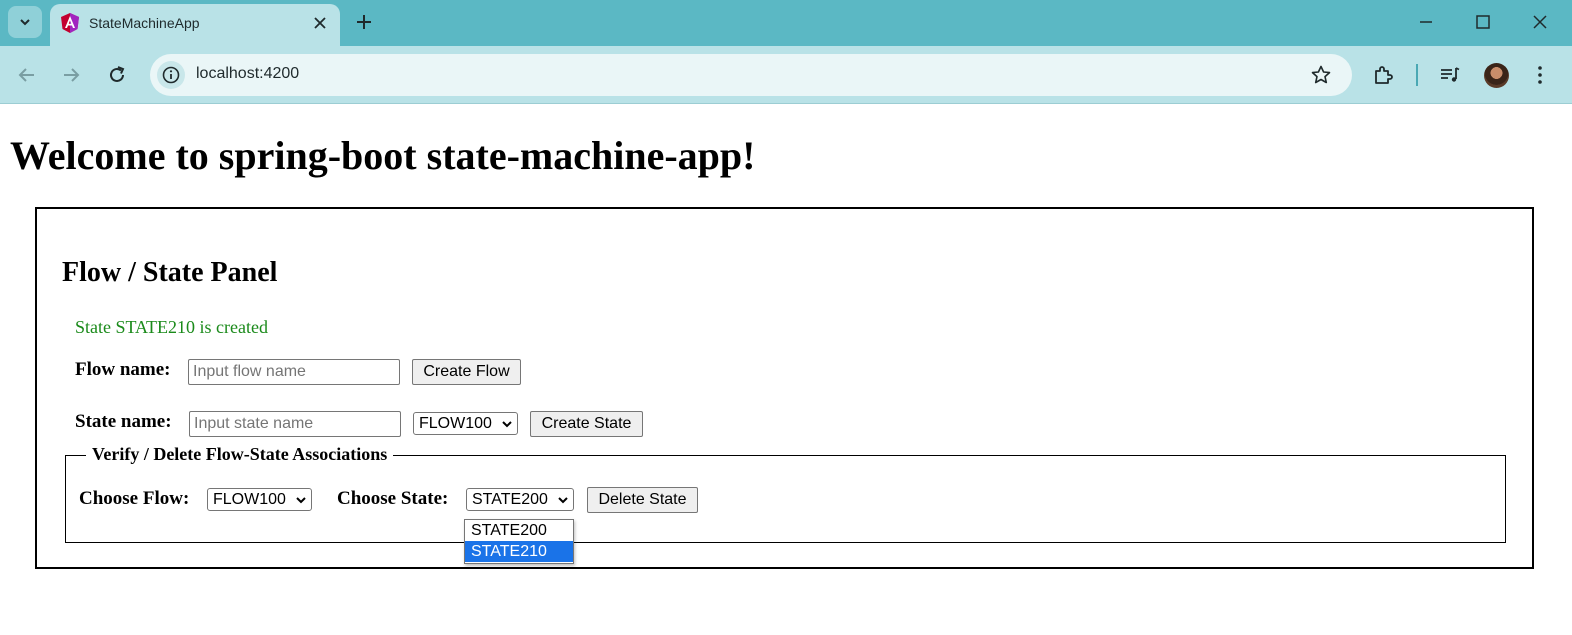 The height and width of the screenshot is (635, 1572). I want to click on back-arrow-icon, so click(27, 75).